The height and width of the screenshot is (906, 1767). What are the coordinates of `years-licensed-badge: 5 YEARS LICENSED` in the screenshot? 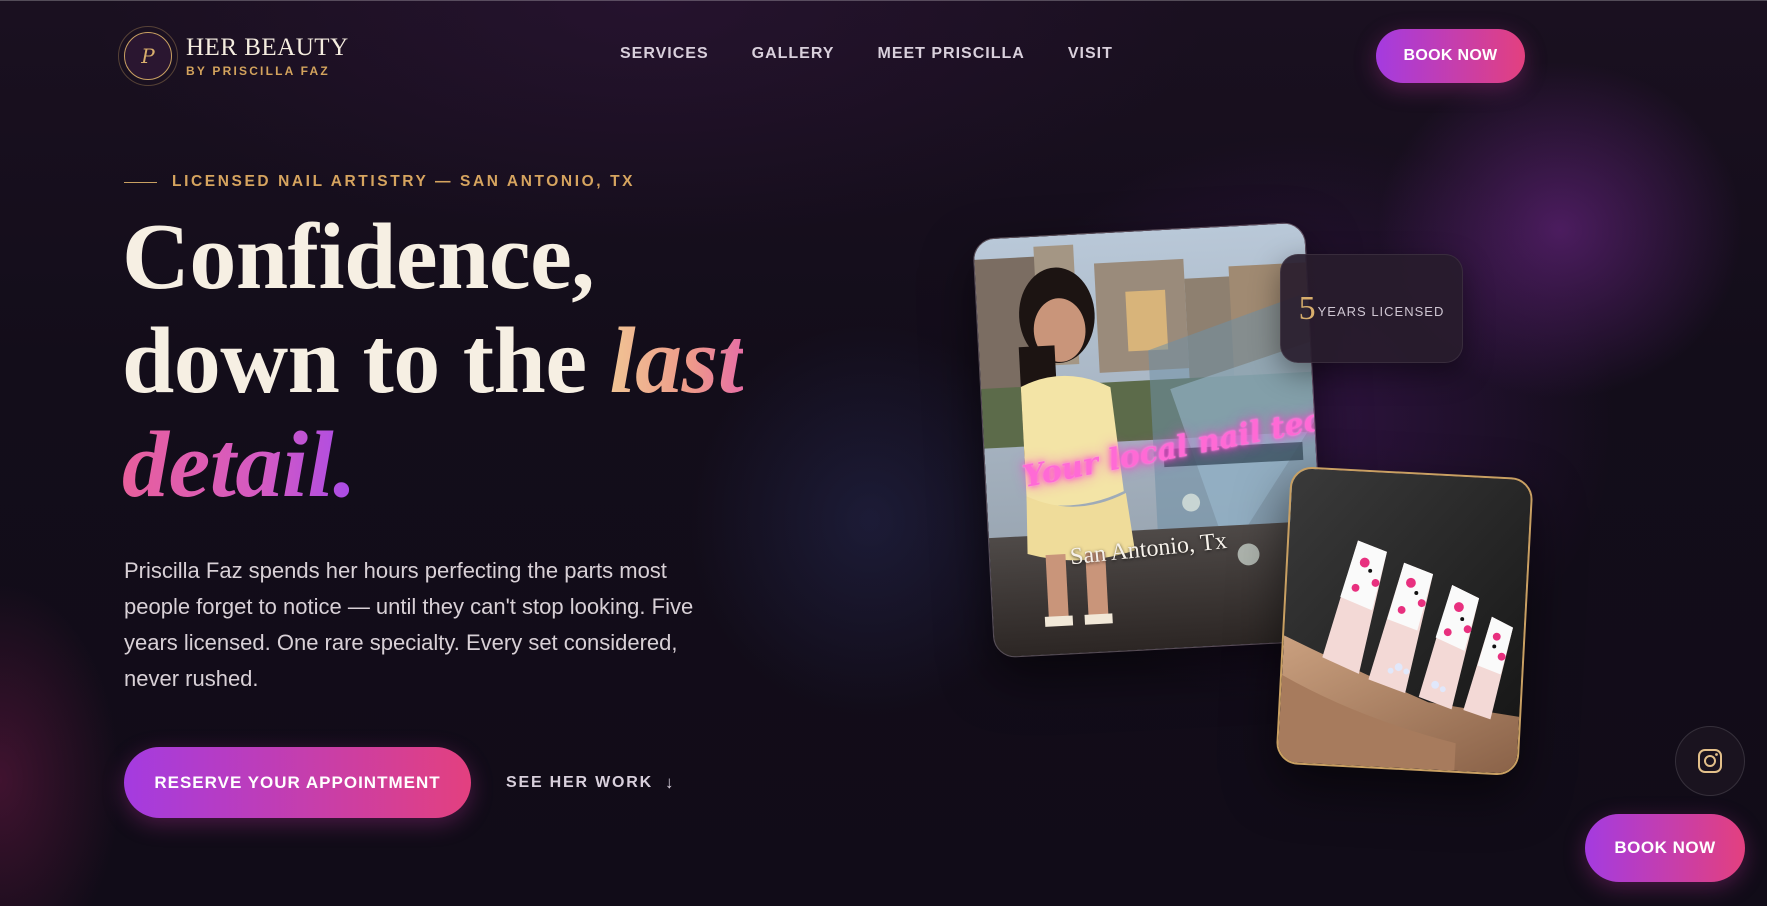 It's located at (1371, 308).